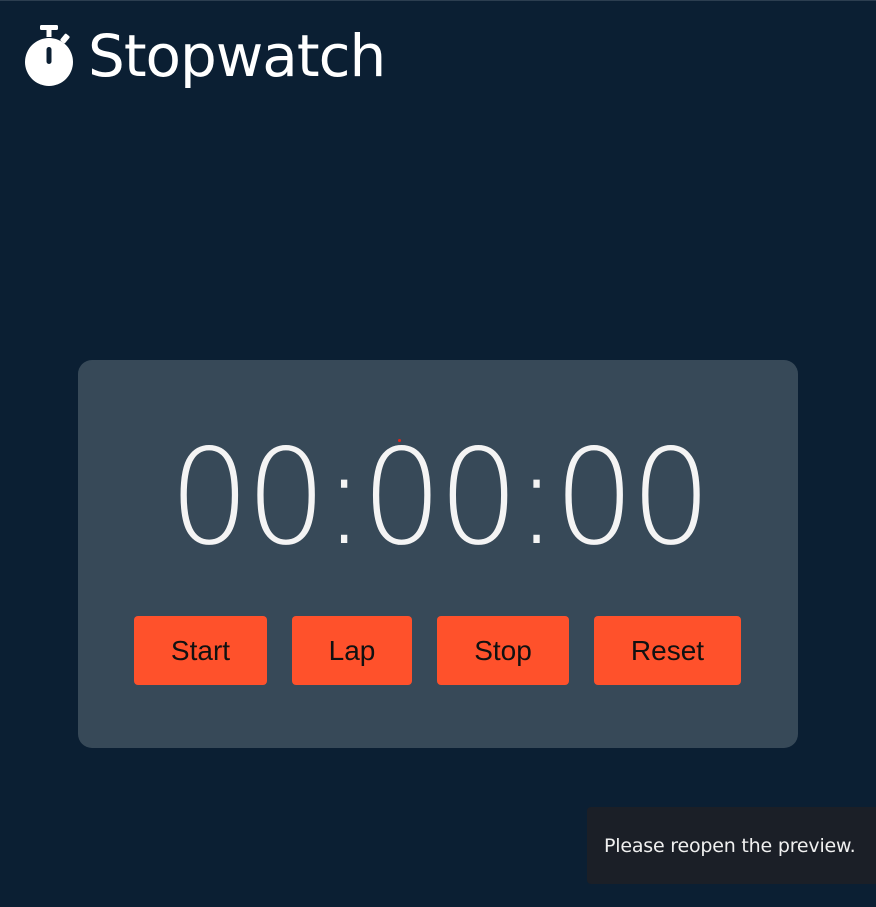 The width and height of the screenshot is (876, 907). What do you see at coordinates (503, 650) in the screenshot?
I see `stop-button: Stop` at bounding box center [503, 650].